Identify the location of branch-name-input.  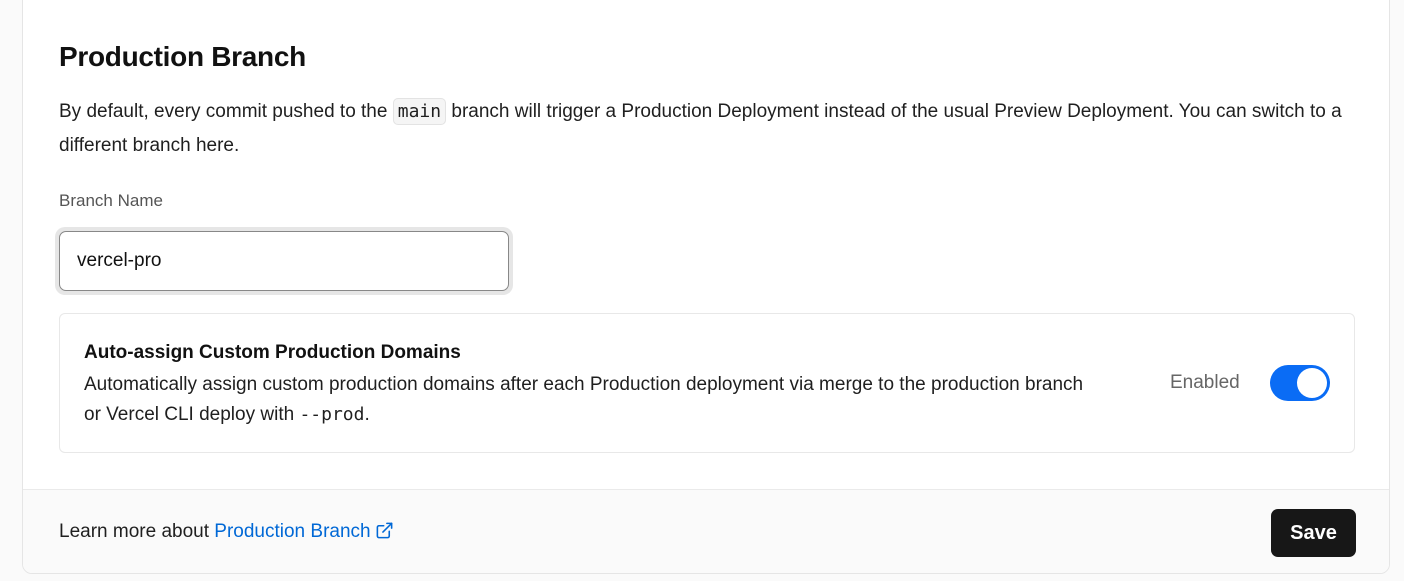
(284, 261).